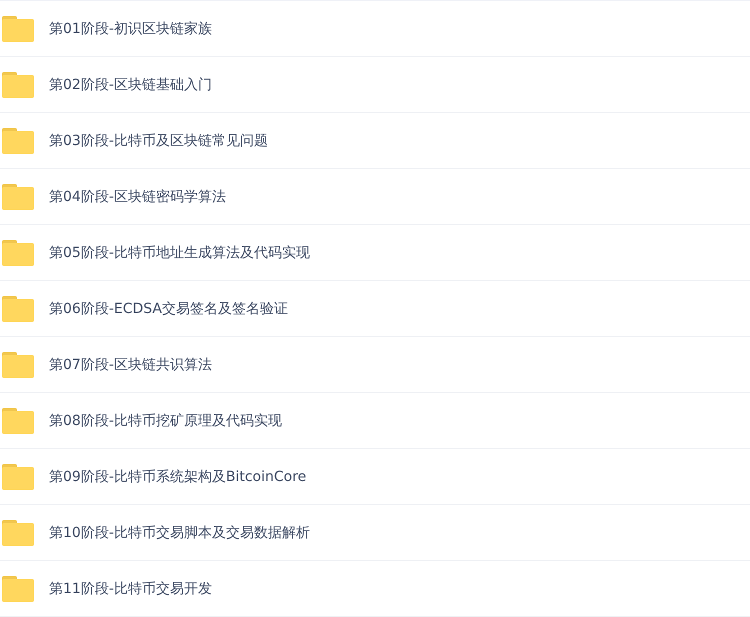 The height and width of the screenshot is (617, 750). I want to click on folder-name: 第10阶段-比特币交易脚本及交易数据解析, so click(179, 533).